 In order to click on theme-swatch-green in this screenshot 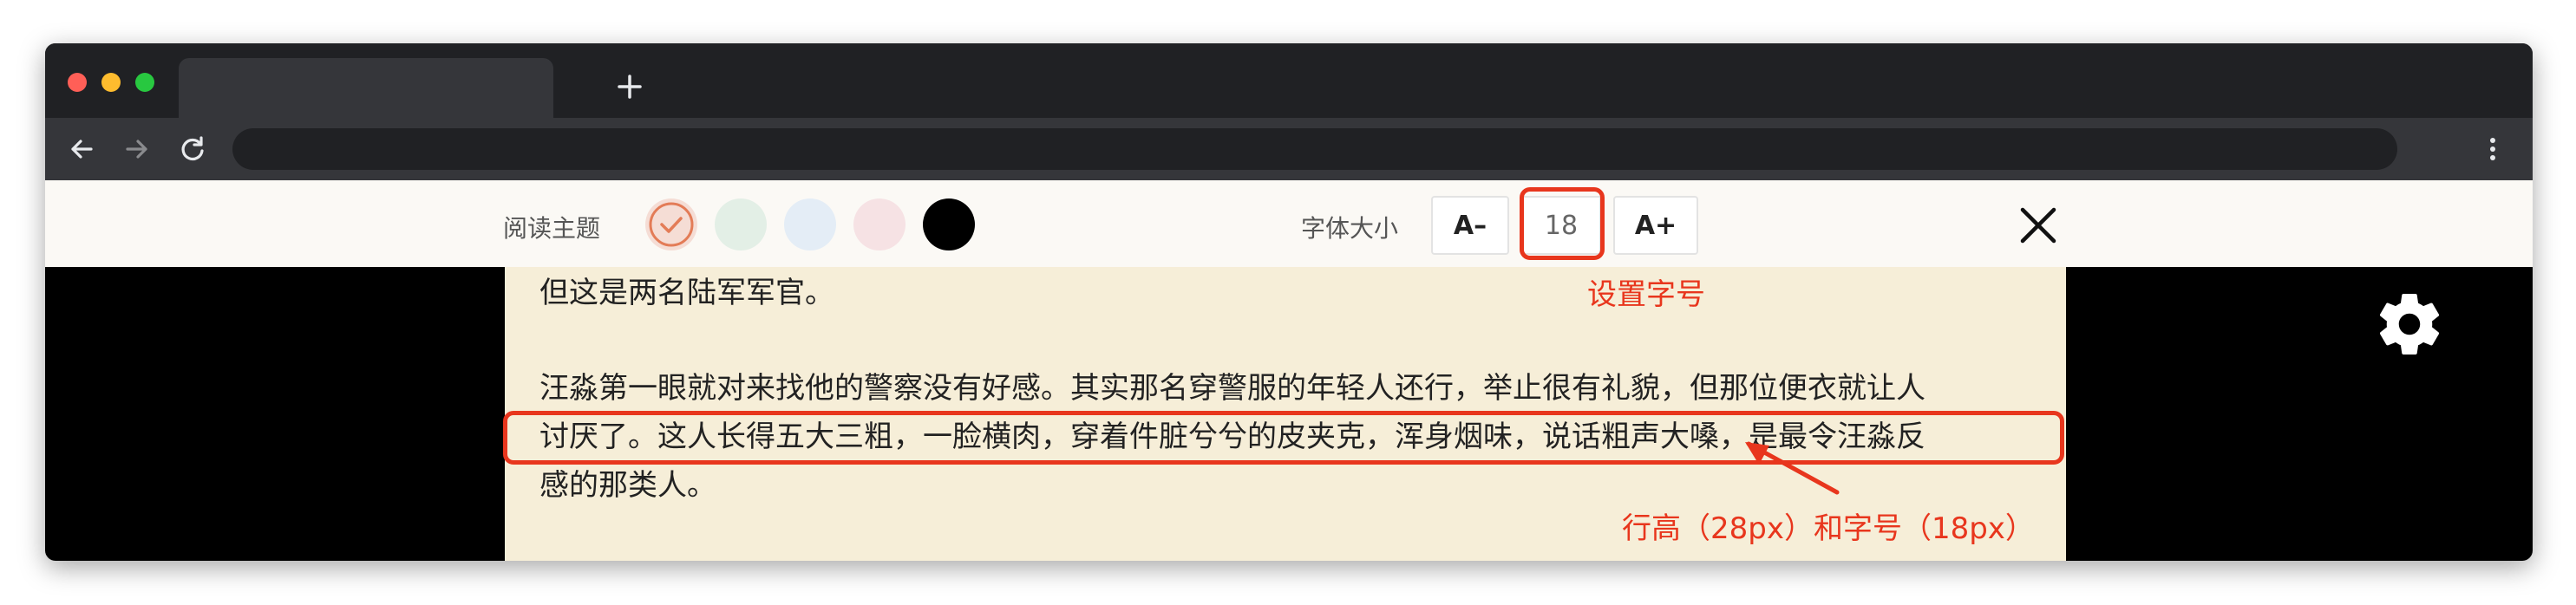, I will do `click(741, 224)`.